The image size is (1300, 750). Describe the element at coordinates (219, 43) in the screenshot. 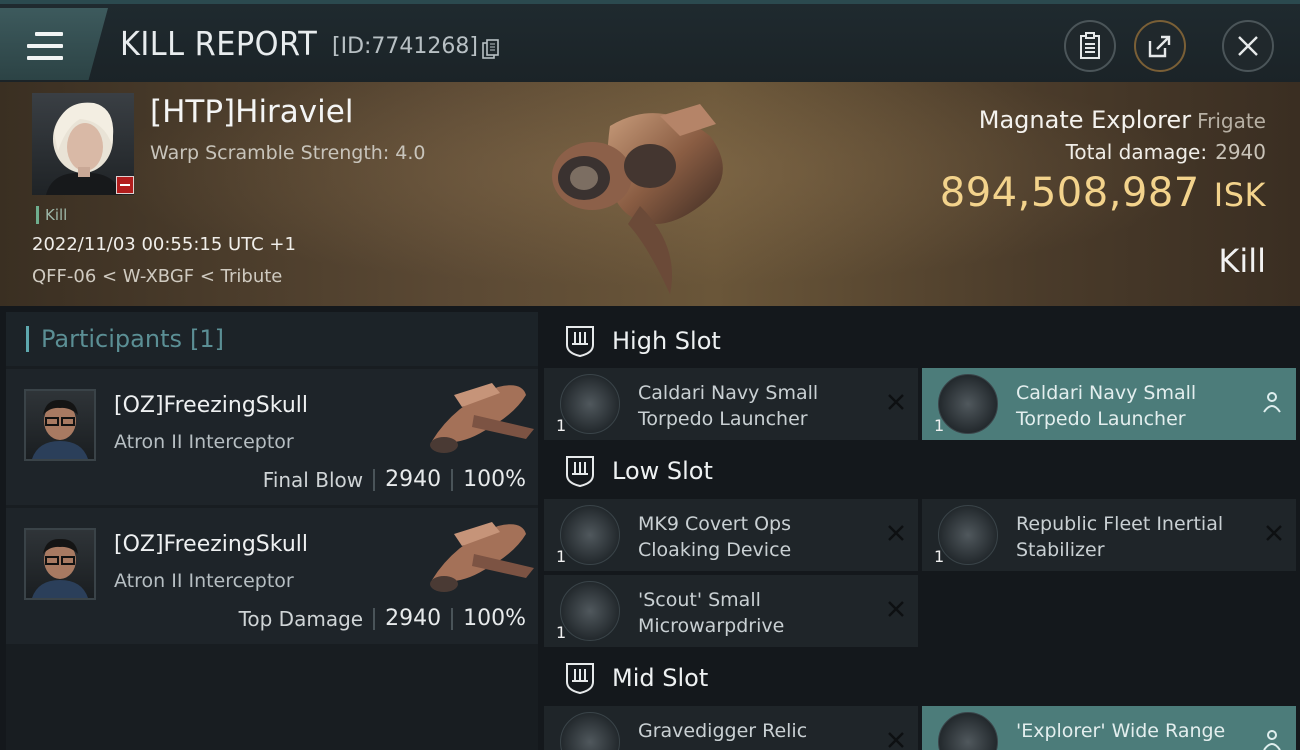

I see `page-title: KILL REPORT` at that location.